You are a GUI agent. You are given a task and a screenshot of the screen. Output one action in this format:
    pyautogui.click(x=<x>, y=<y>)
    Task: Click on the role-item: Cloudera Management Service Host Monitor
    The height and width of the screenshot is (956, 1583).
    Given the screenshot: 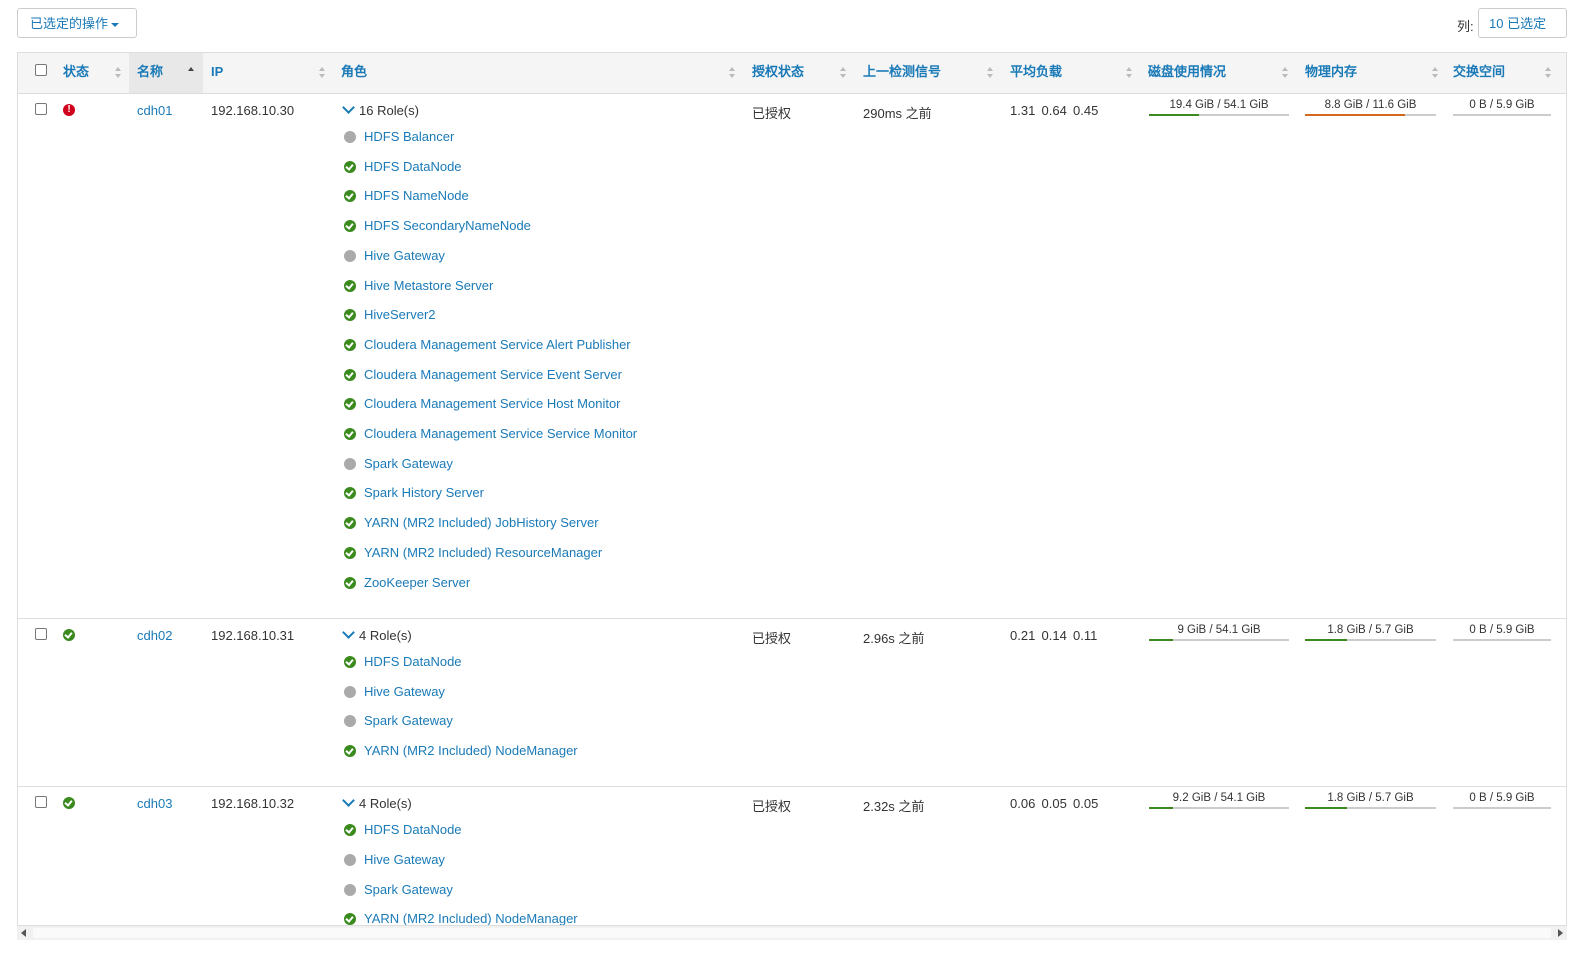 What is the action you would take?
    pyautogui.click(x=534, y=404)
    